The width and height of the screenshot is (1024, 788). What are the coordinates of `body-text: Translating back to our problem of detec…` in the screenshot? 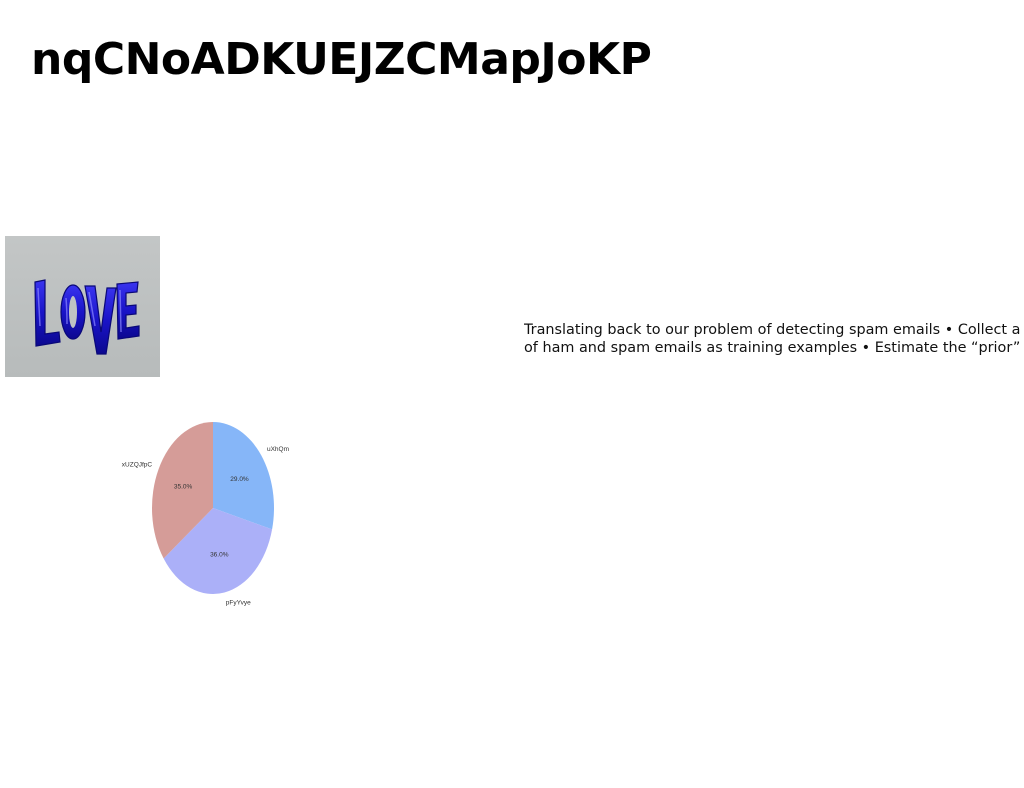 It's located at (774, 339).